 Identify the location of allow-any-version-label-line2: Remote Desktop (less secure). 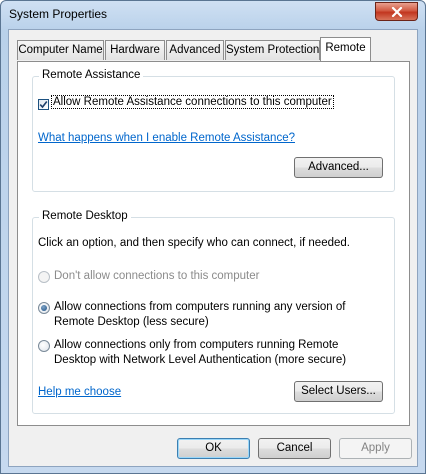
(131, 322).